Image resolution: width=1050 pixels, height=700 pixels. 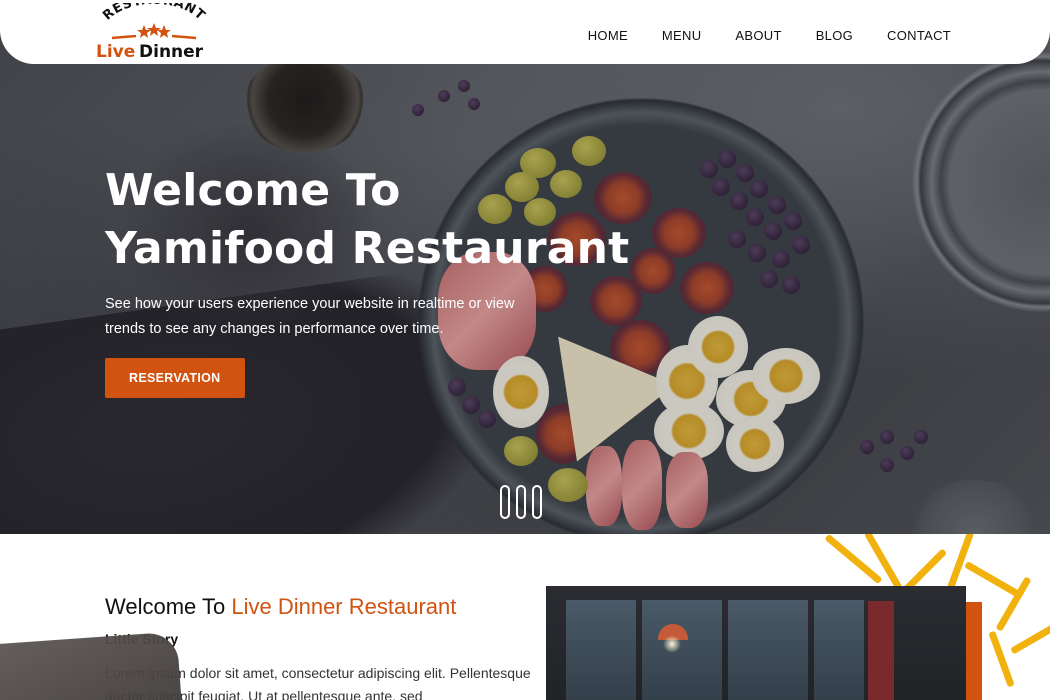 What do you see at coordinates (367, 220) in the screenshot?
I see `hero-title: Welcome To Yamifood Restaurant` at bounding box center [367, 220].